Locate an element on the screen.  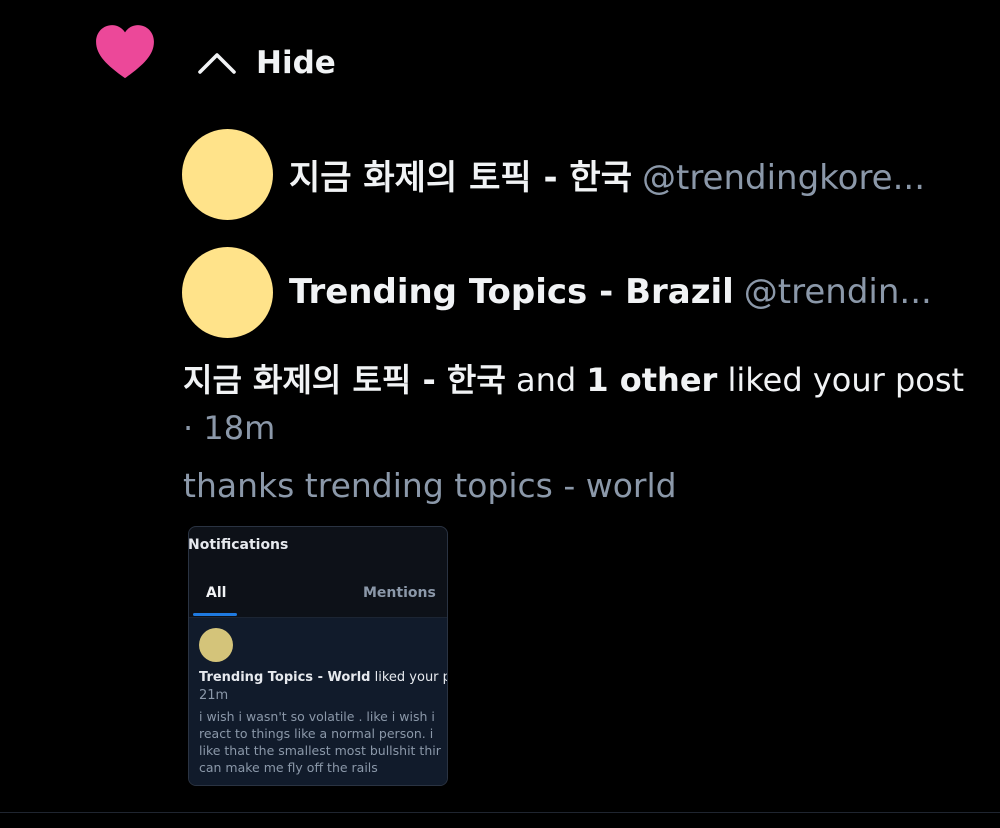
display-name: Trending Topics - Brazil is located at coordinates (511, 292).